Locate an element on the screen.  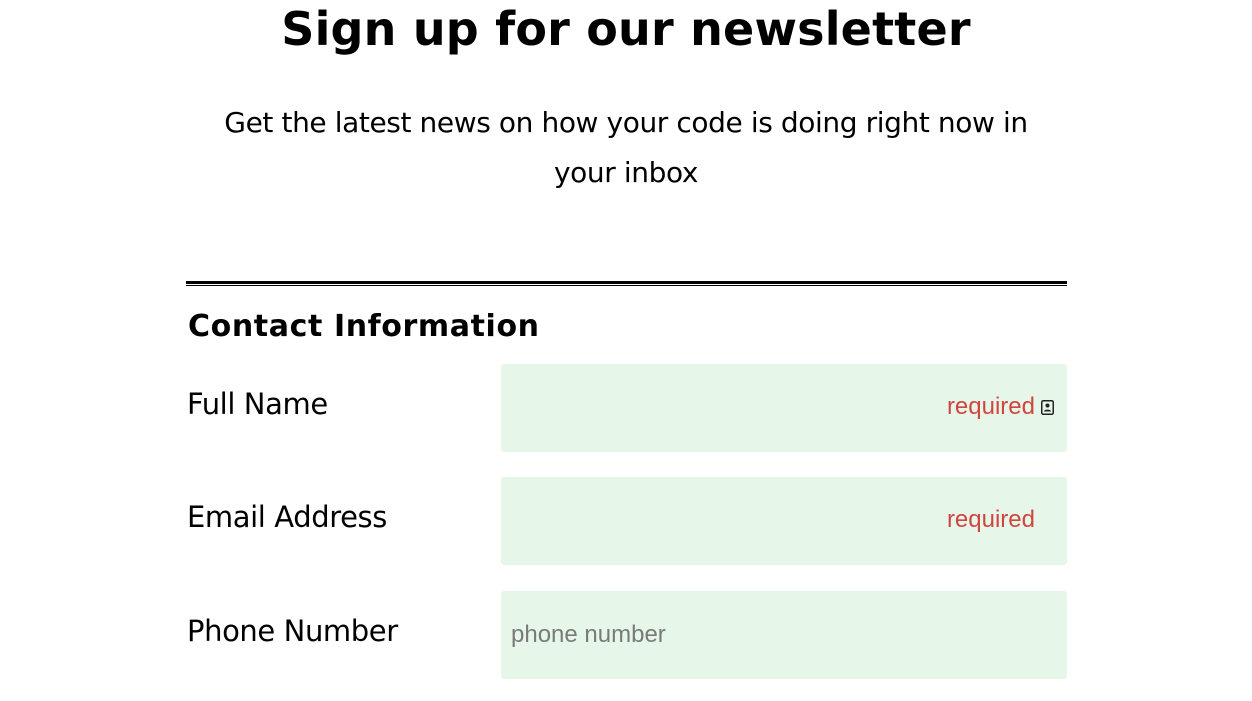
phone-number-input is located at coordinates (784, 635).